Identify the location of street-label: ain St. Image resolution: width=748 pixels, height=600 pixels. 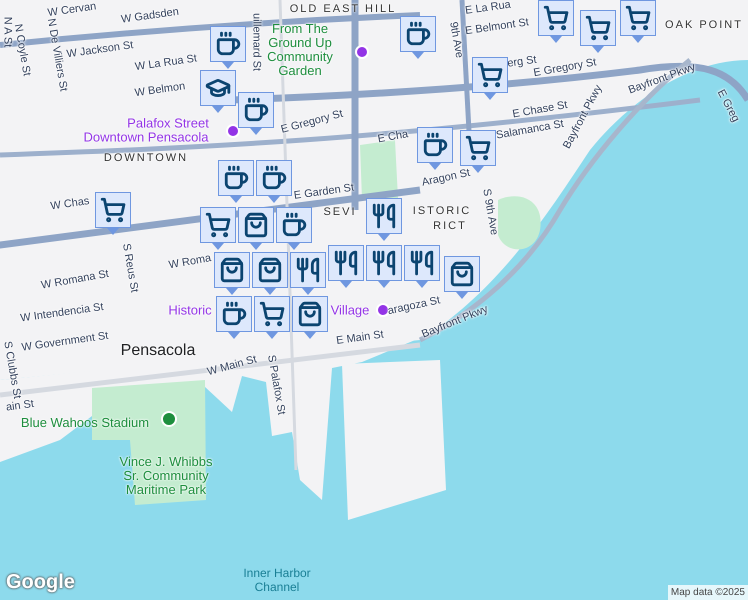
(20, 407).